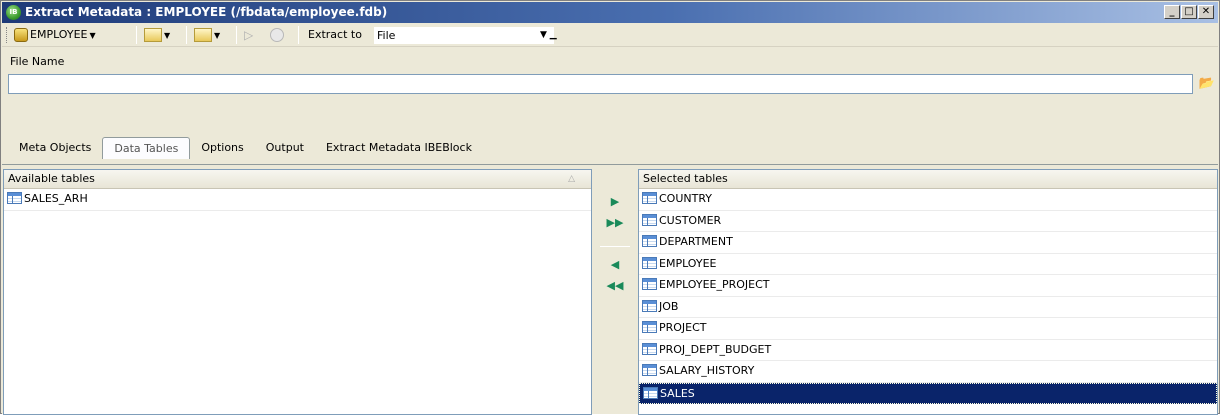  What do you see at coordinates (685, 178) in the screenshot?
I see `selected-tables-header-label: Selected tables` at bounding box center [685, 178].